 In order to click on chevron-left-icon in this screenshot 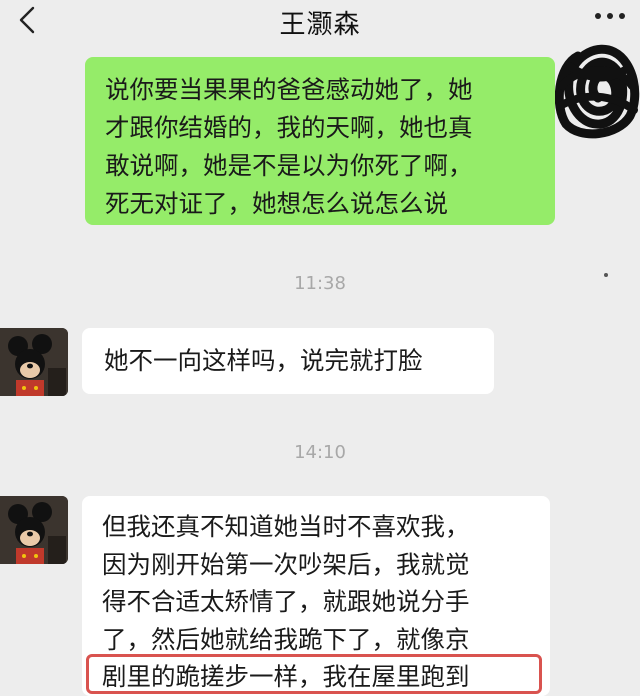, I will do `click(27, 20)`.